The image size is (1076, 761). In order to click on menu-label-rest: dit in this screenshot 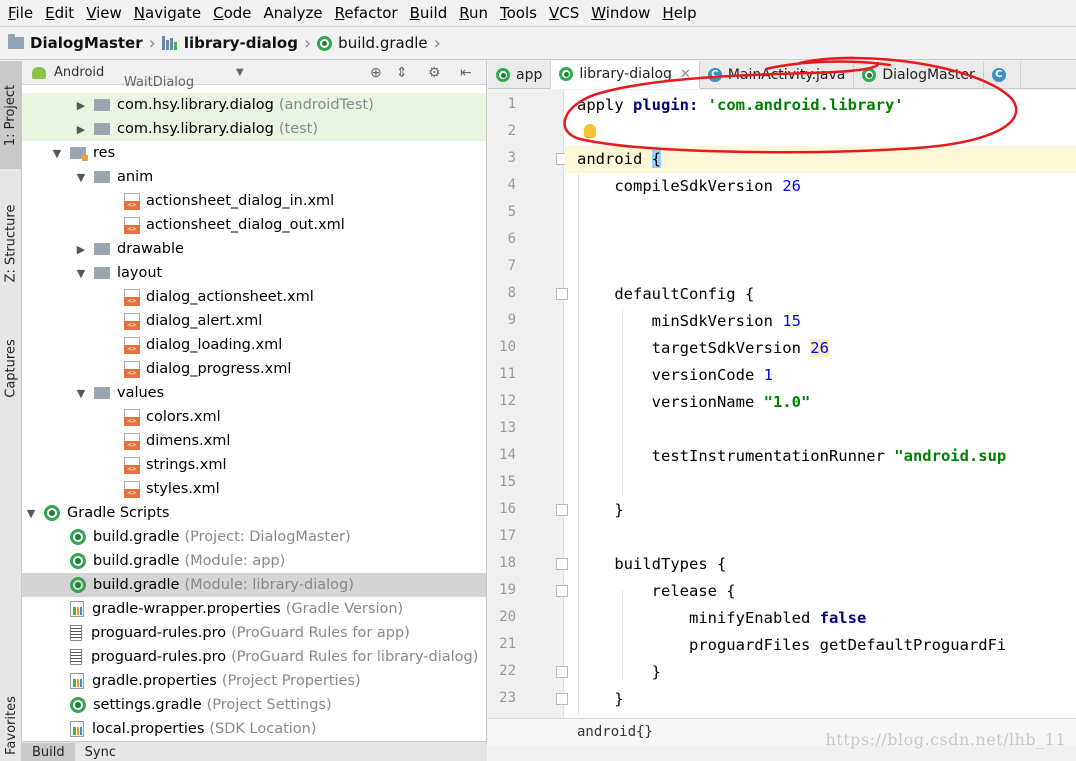, I will do `click(64, 13)`.